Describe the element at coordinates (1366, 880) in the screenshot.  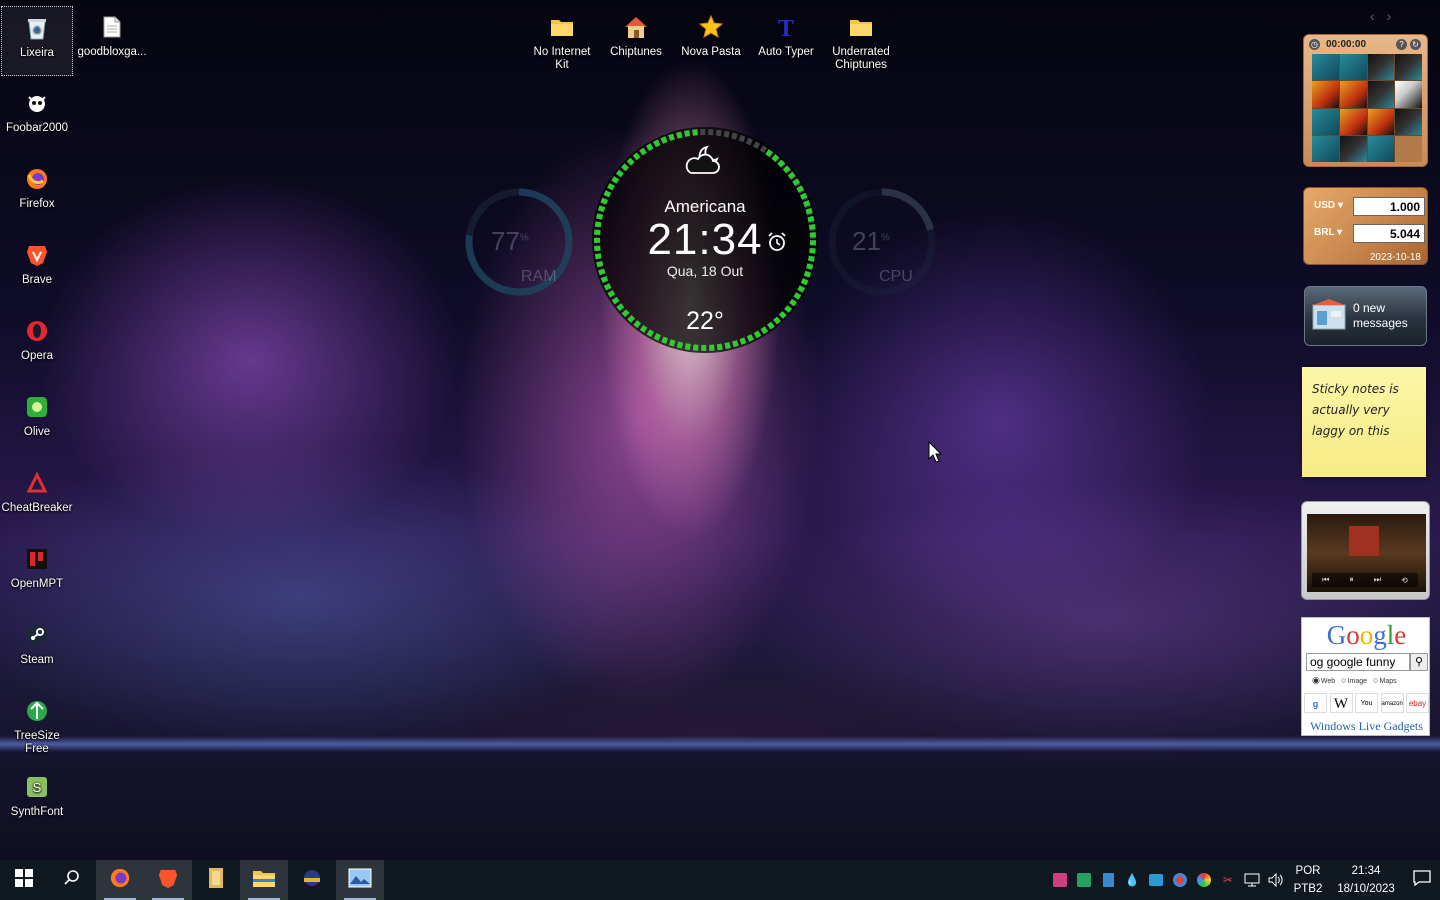
I see `taskbar-clock: 21:34 18/10/2023` at that location.